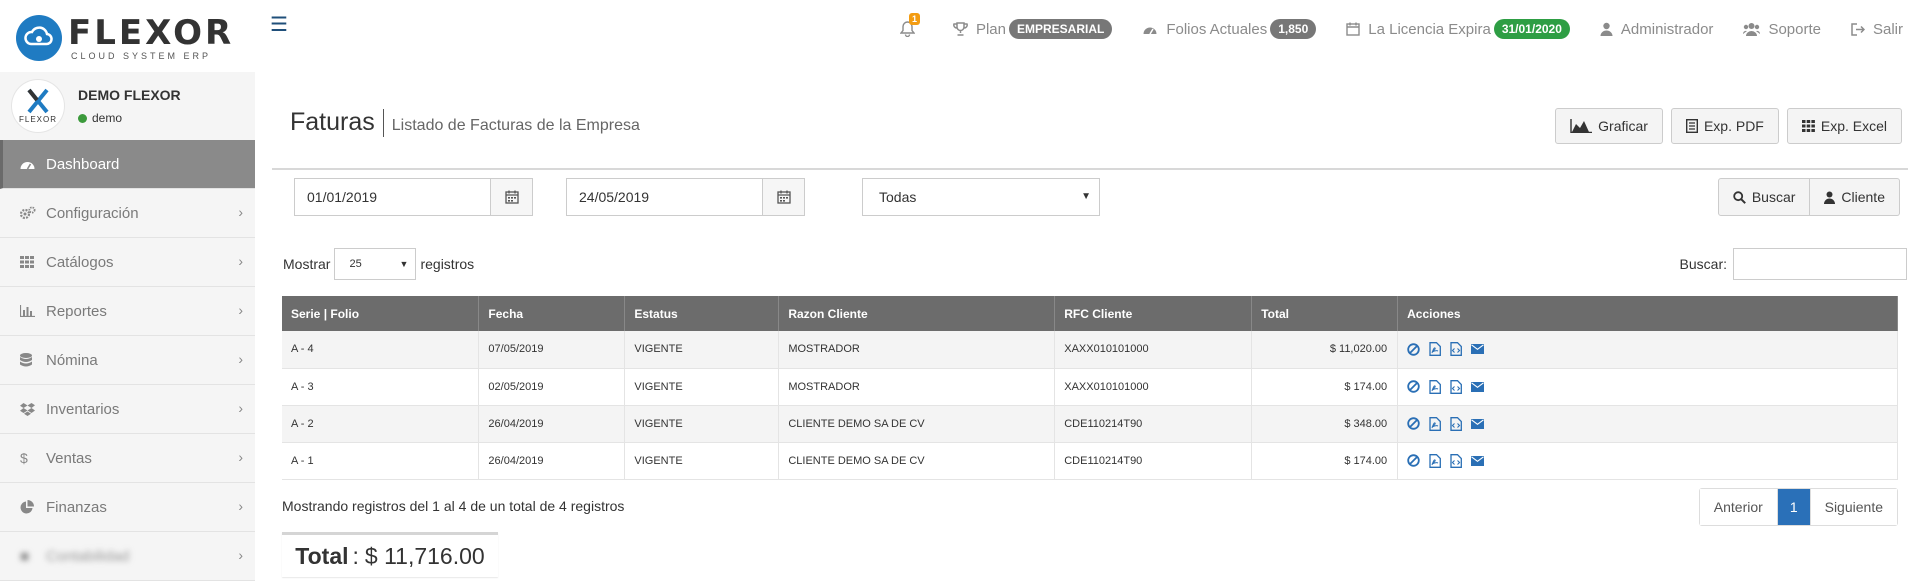  Describe the element at coordinates (911, 25) in the screenshot. I see `notifications-button: 1` at that location.